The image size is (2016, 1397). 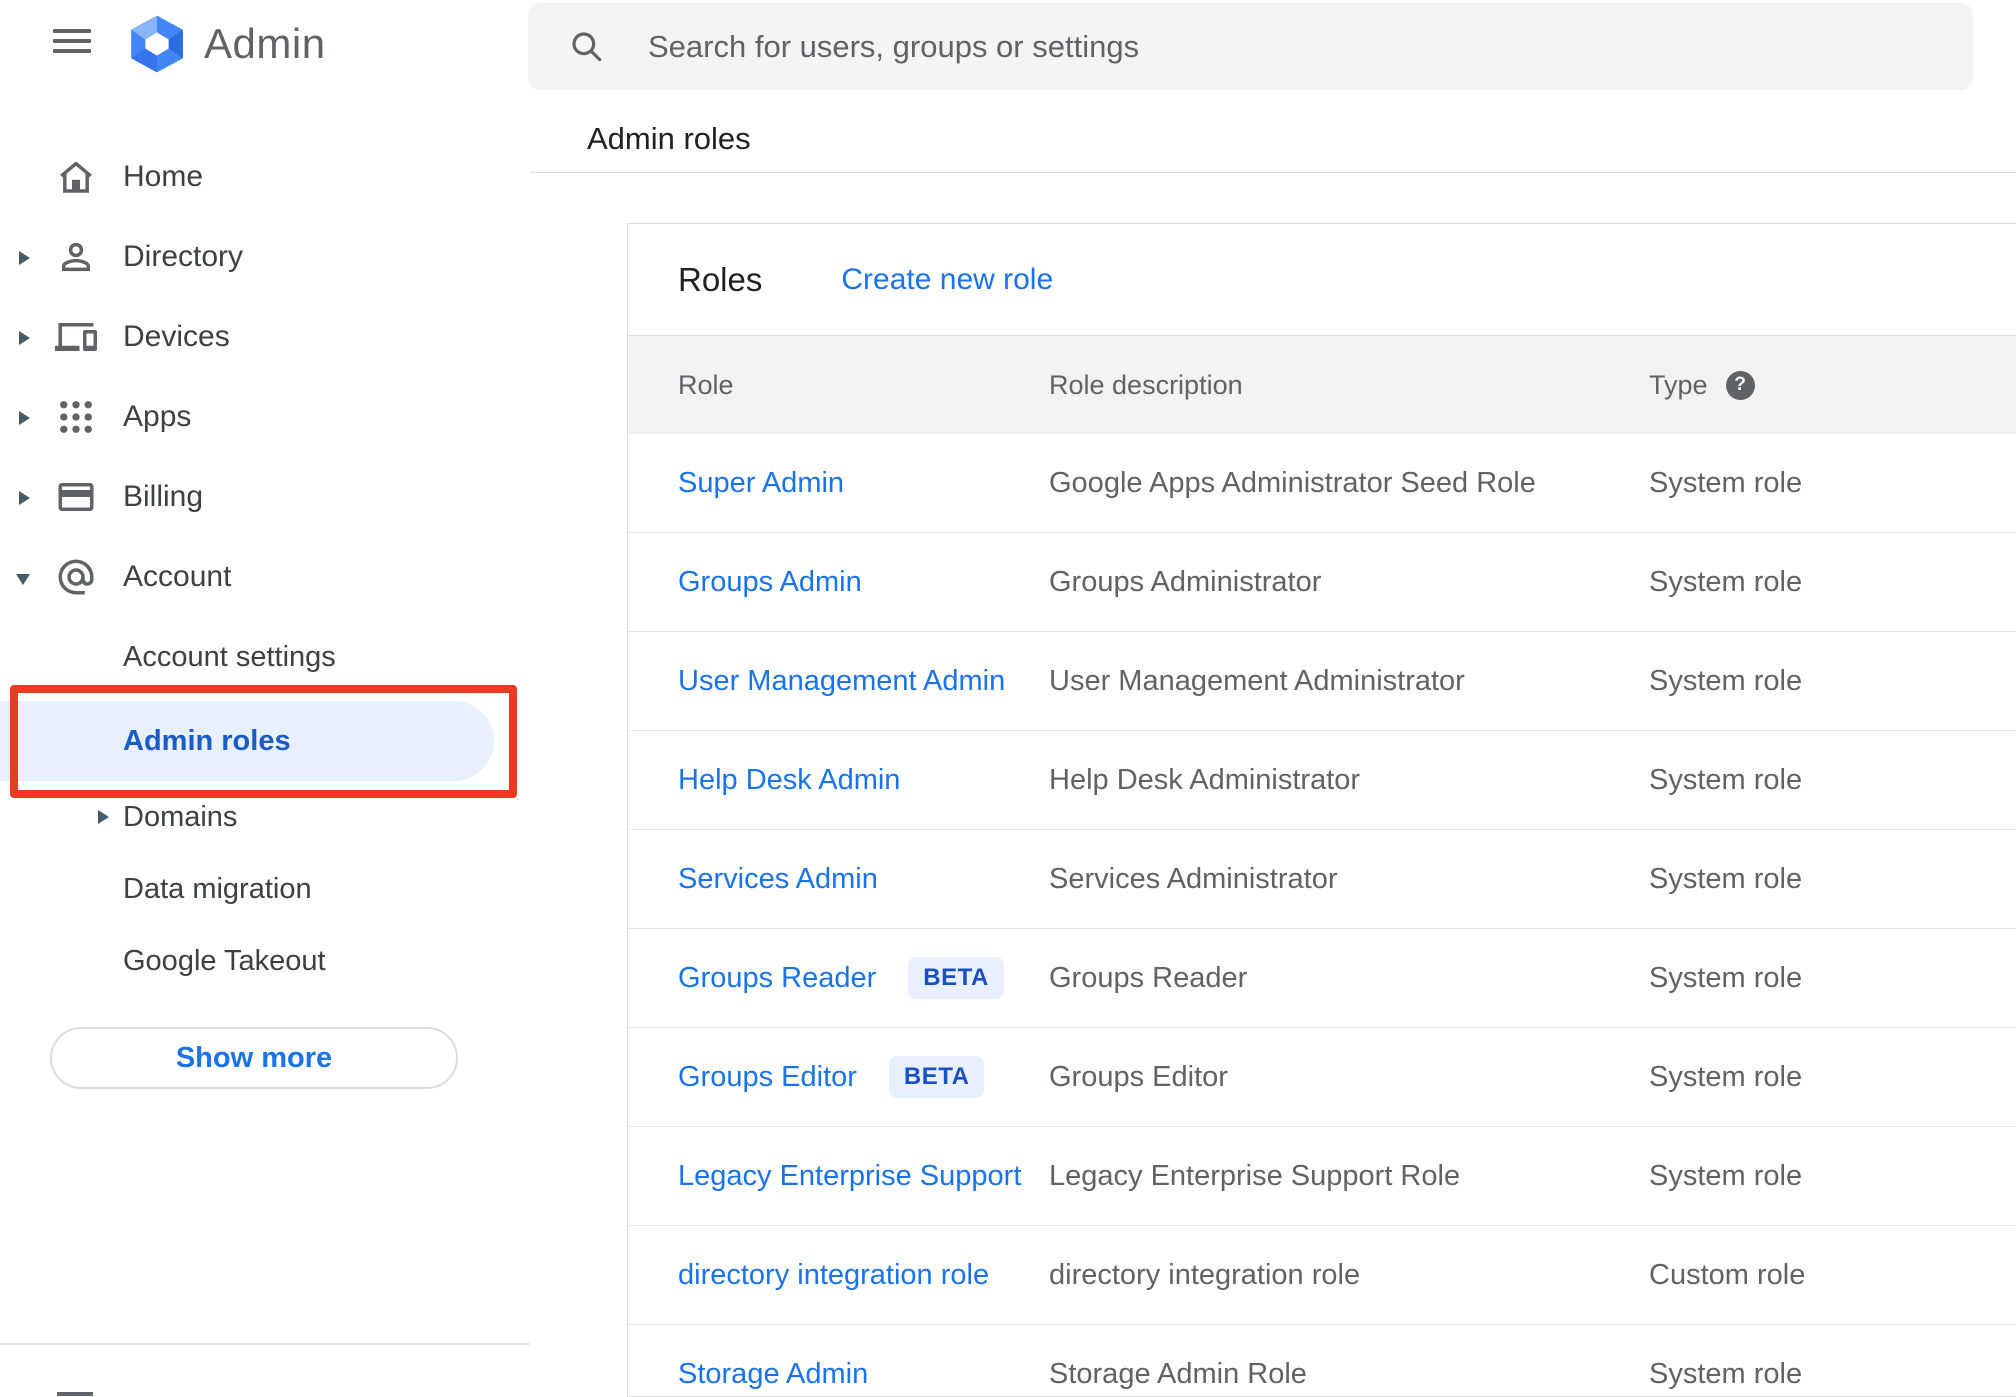 What do you see at coordinates (265, 257) in the screenshot?
I see `sidebar-item-directory: Directory` at bounding box center [265, 257].